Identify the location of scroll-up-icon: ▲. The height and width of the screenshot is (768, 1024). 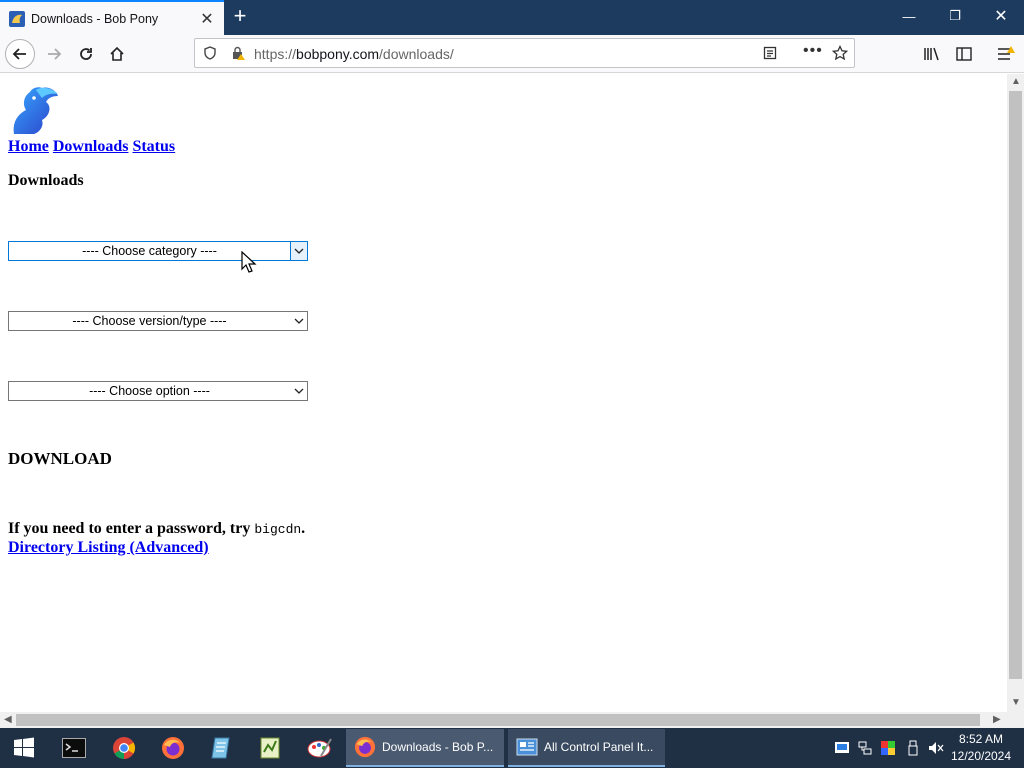
(1016, 81).